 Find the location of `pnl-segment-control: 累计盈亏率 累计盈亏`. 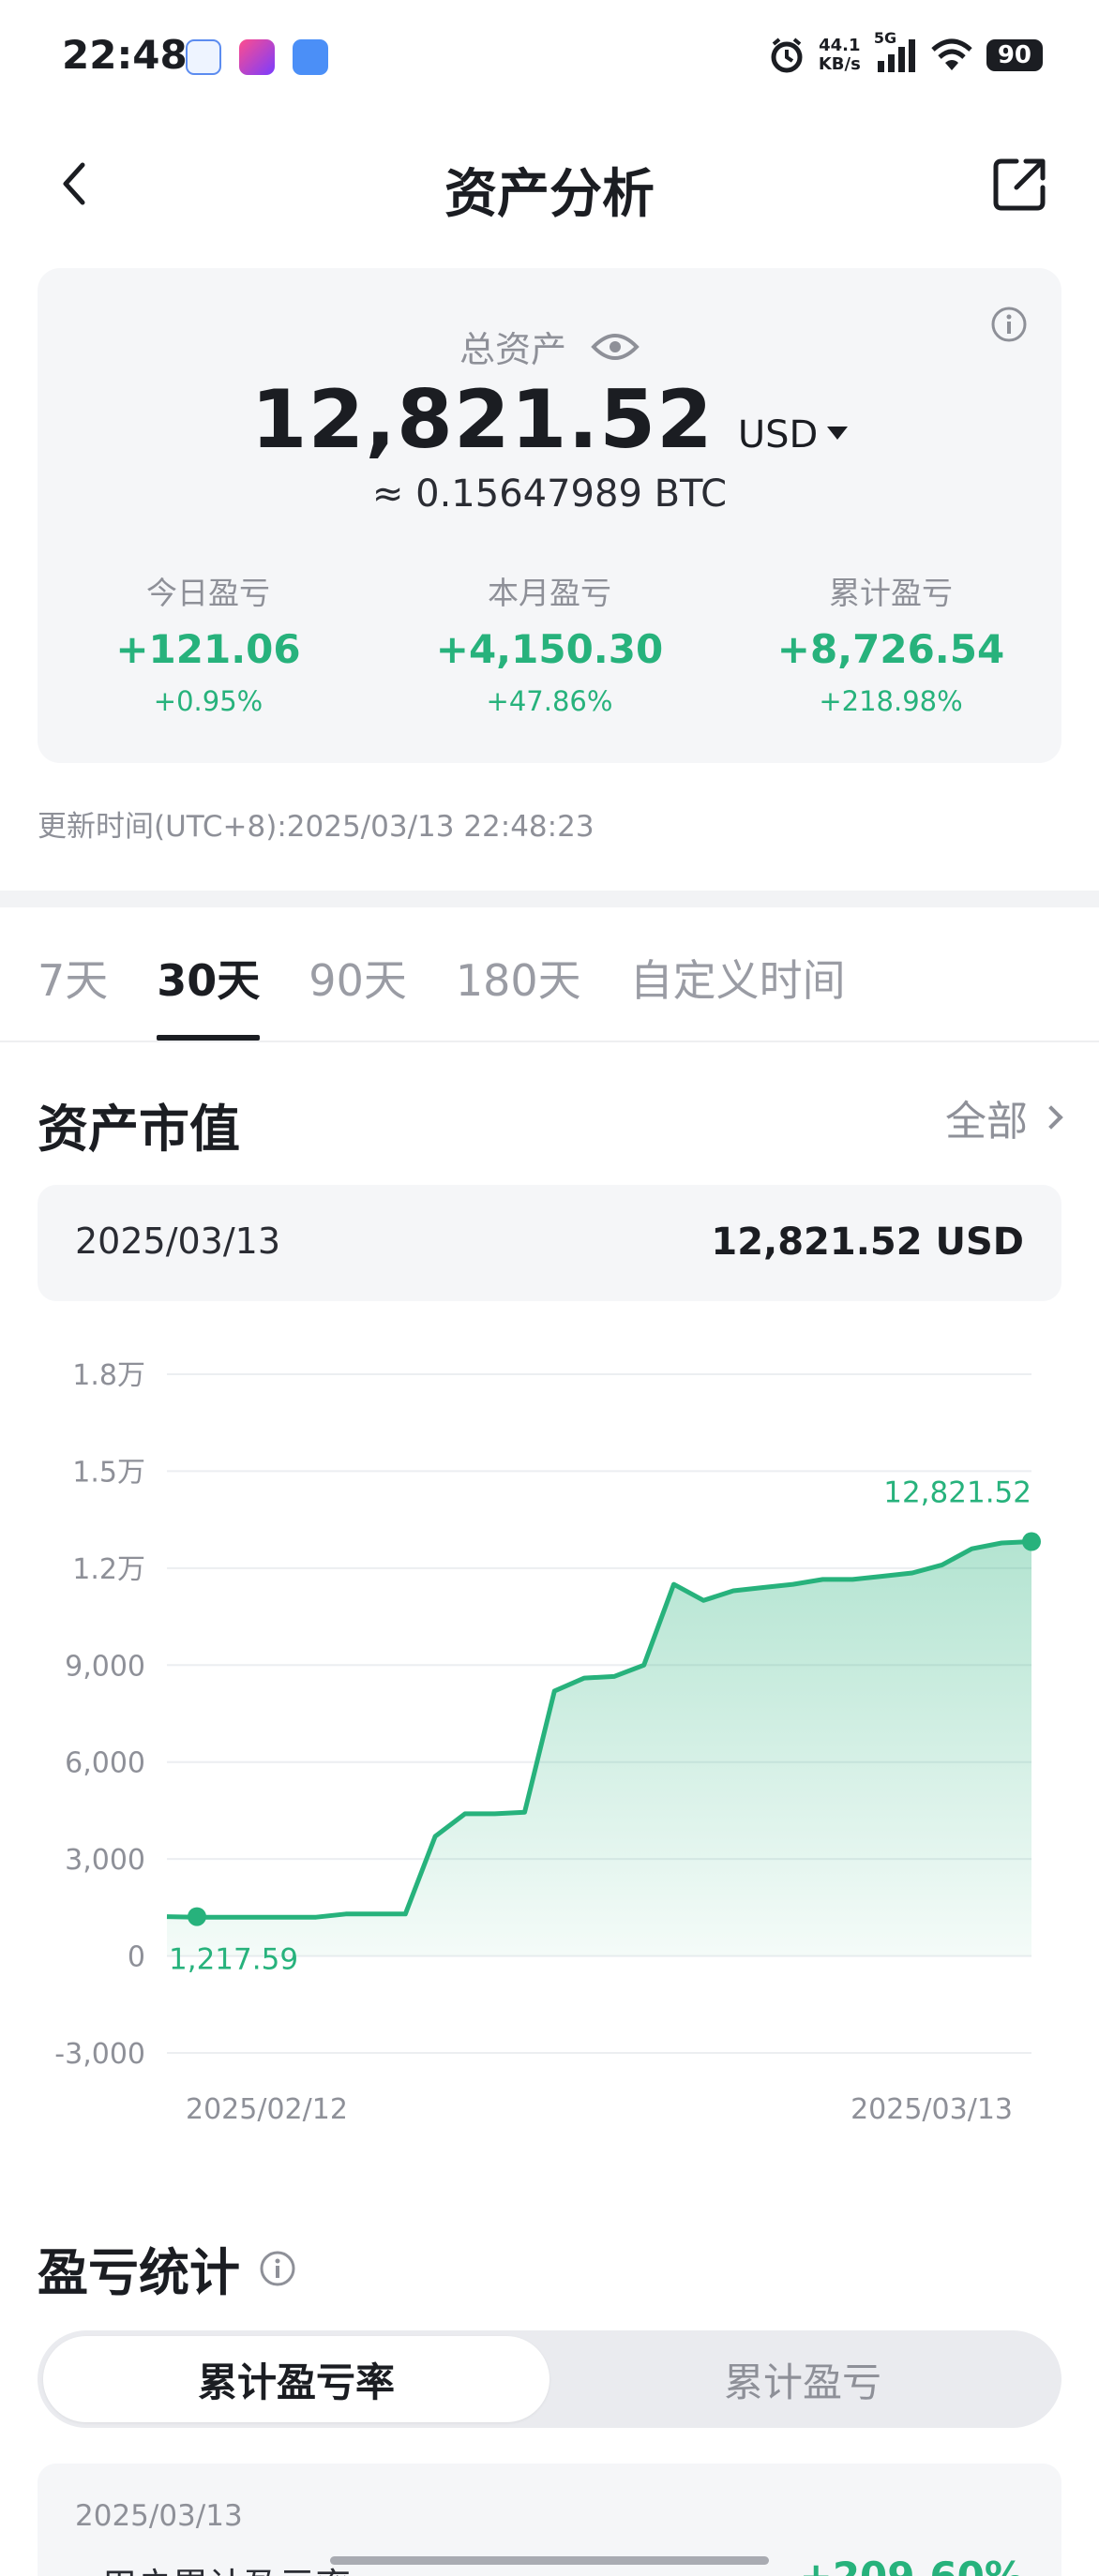

pnl-segment-control: 累计盈亏率 累计盈亏 is located at coordinates (549, 2379).